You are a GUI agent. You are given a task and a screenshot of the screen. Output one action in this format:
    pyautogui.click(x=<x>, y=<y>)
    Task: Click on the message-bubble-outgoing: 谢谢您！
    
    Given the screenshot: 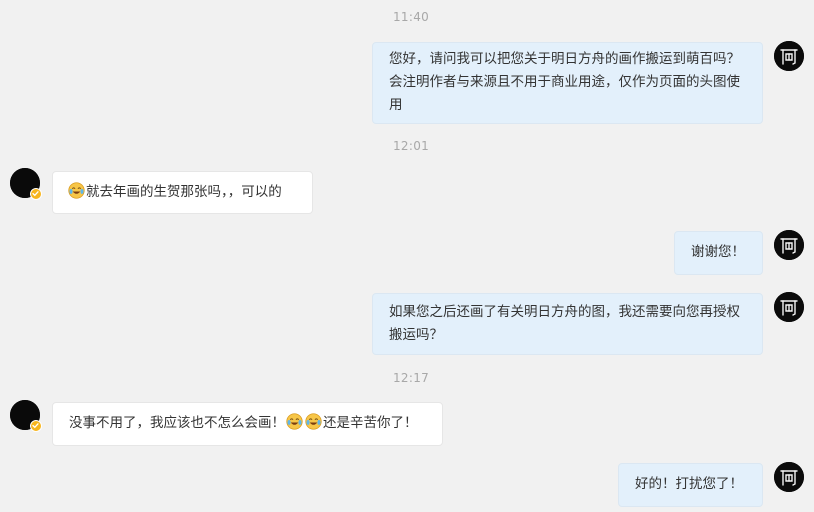 What is the action you would take?
    pyautogui.click(x=718, y=253)
    